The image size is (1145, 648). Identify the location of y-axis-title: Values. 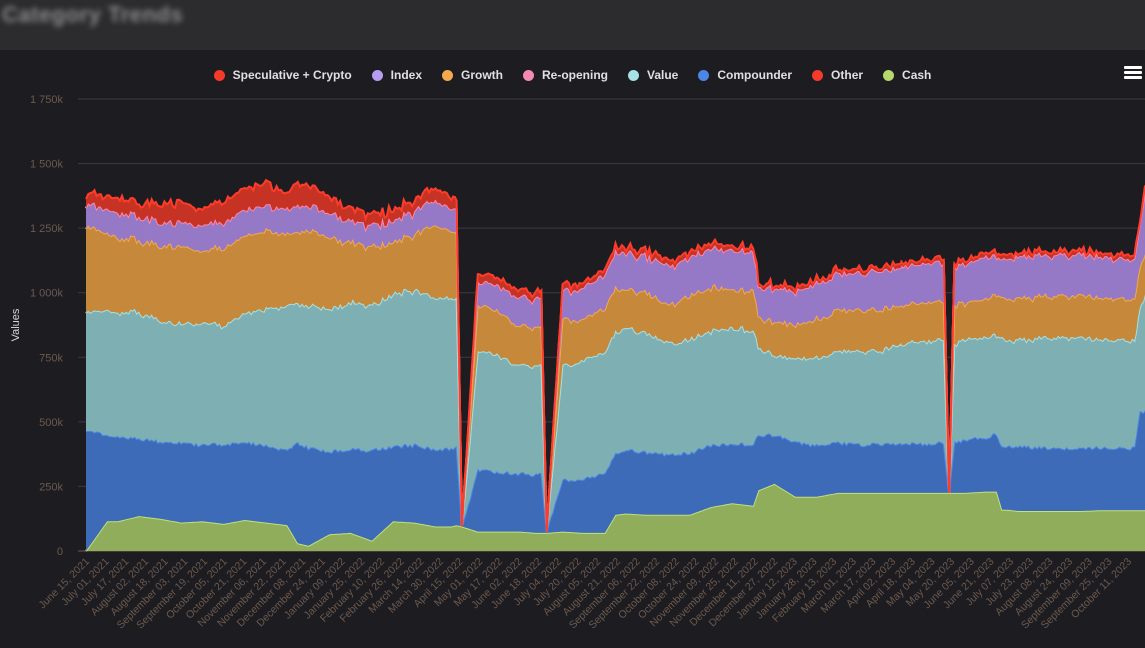
(16, 324).